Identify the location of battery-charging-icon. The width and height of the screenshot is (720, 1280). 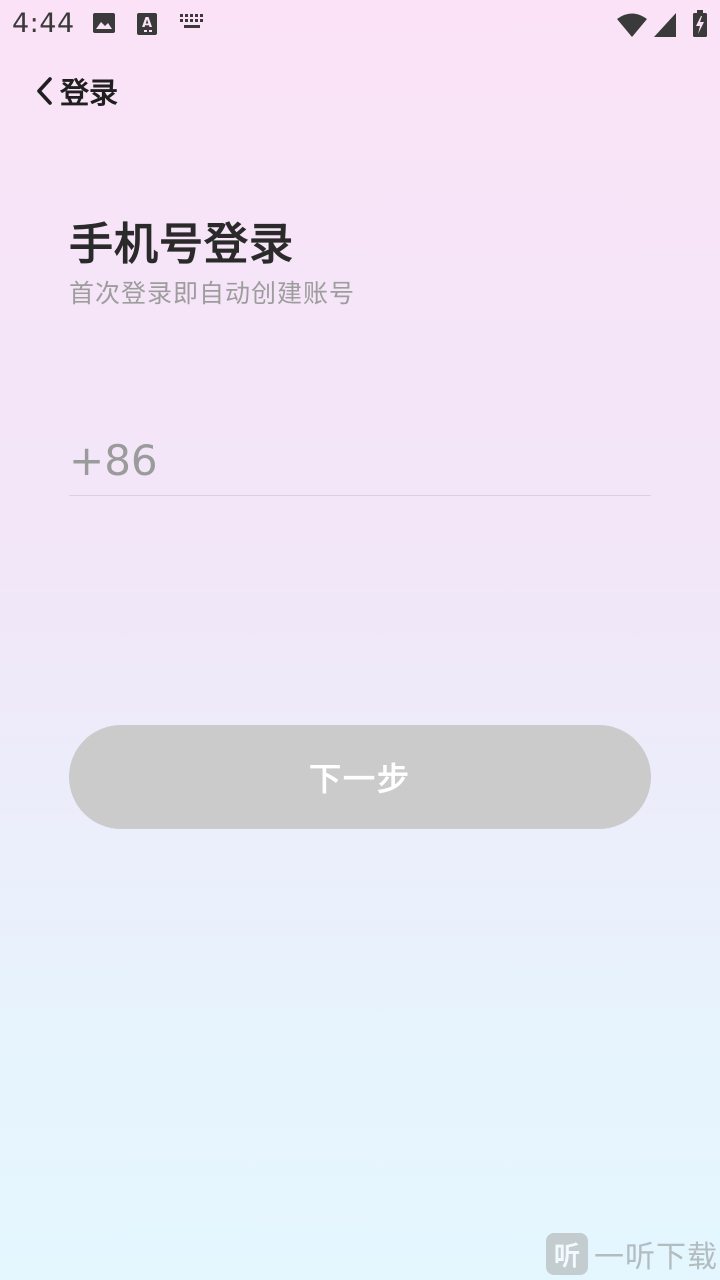
(700, 26).